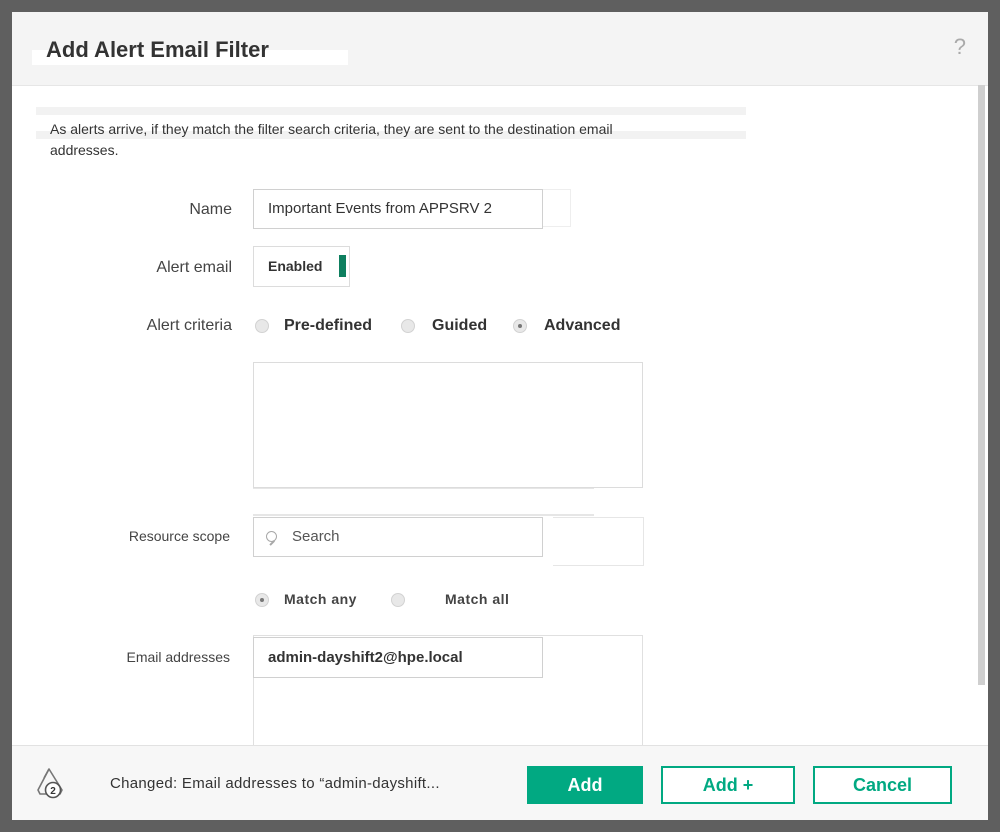 The width and height of the screenshot is (1000, 832). Describe the element at coordinates (448, 425) in the screenshot. I see `criteria-editor` at that location.